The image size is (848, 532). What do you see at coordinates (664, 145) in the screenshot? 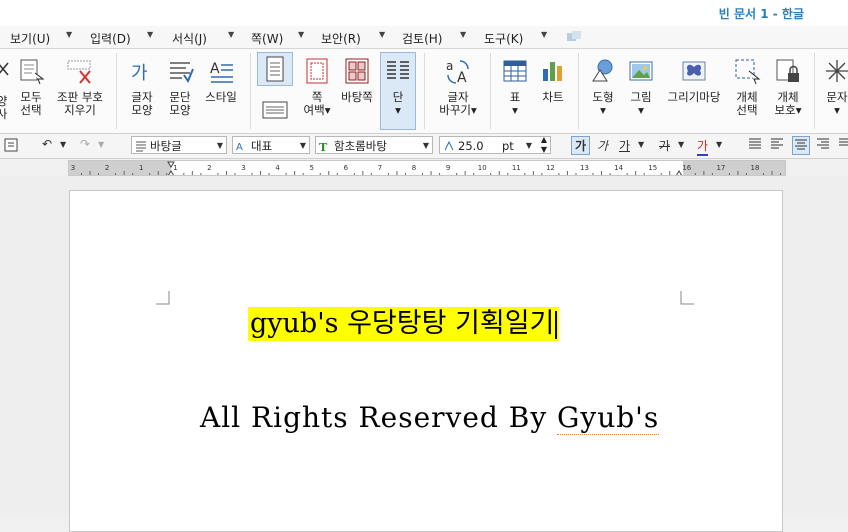
I see `strikethrough-button: 가` at bounding box center [664, 145].